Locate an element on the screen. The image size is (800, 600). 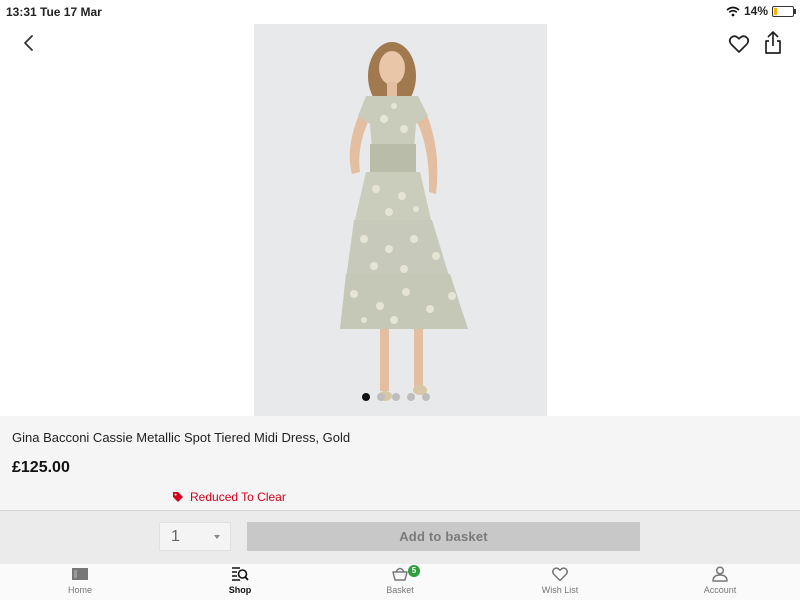
person-icon is located at coordinates (720, 574).